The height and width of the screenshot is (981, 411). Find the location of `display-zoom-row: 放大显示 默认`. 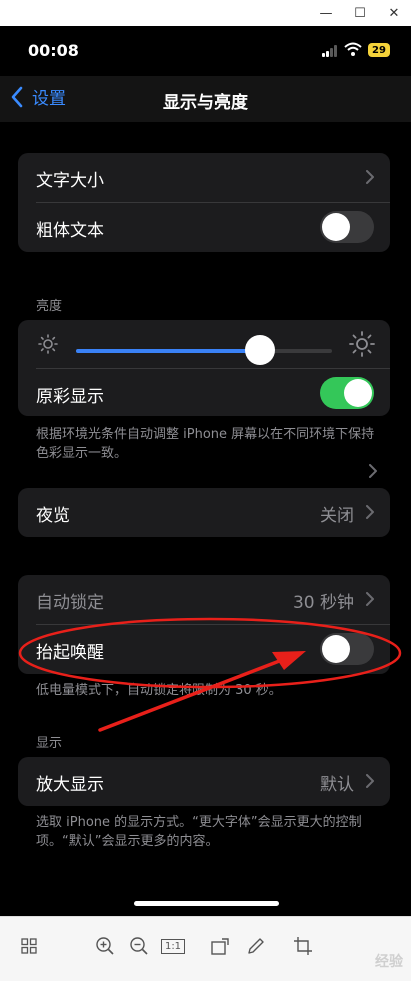

display-zoom-row: 放大显示 默认 is located at coordinates (204, 781).